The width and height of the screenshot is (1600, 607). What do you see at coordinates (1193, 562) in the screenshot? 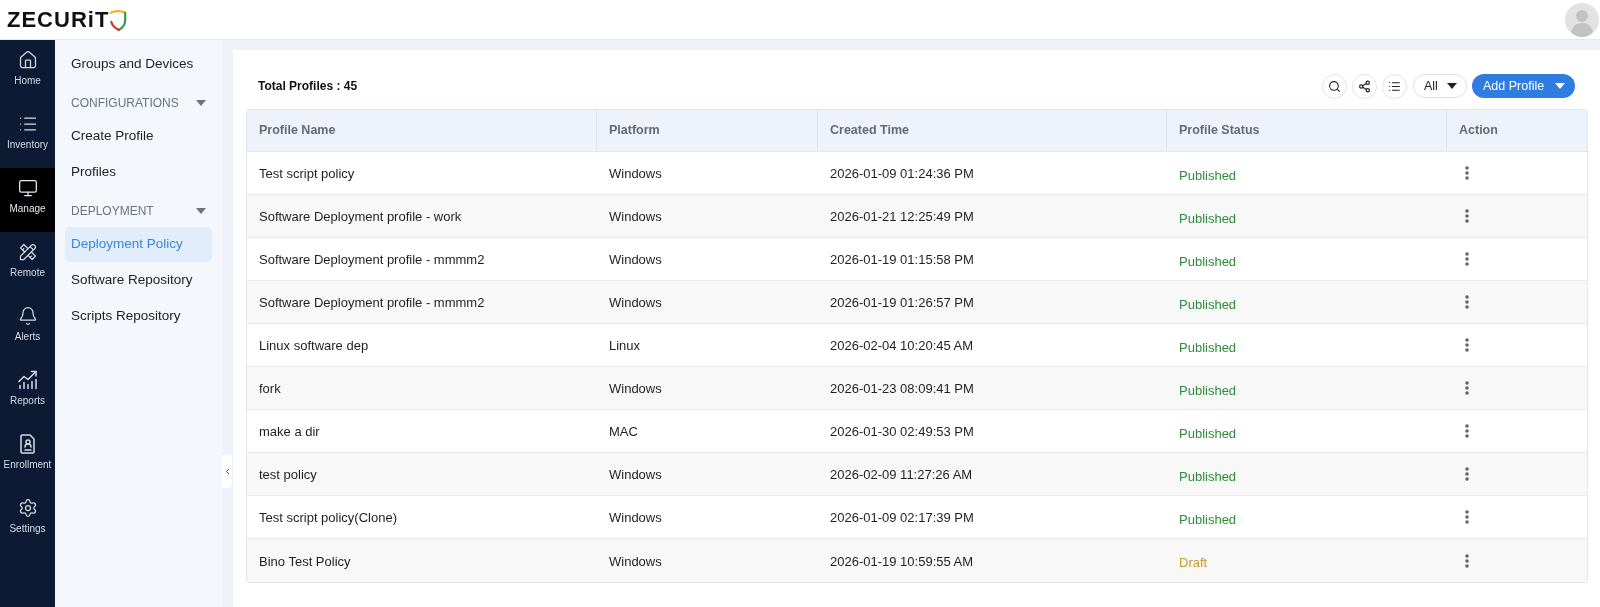
I see `status-text: Draft` at bounding box center [1193, 562].